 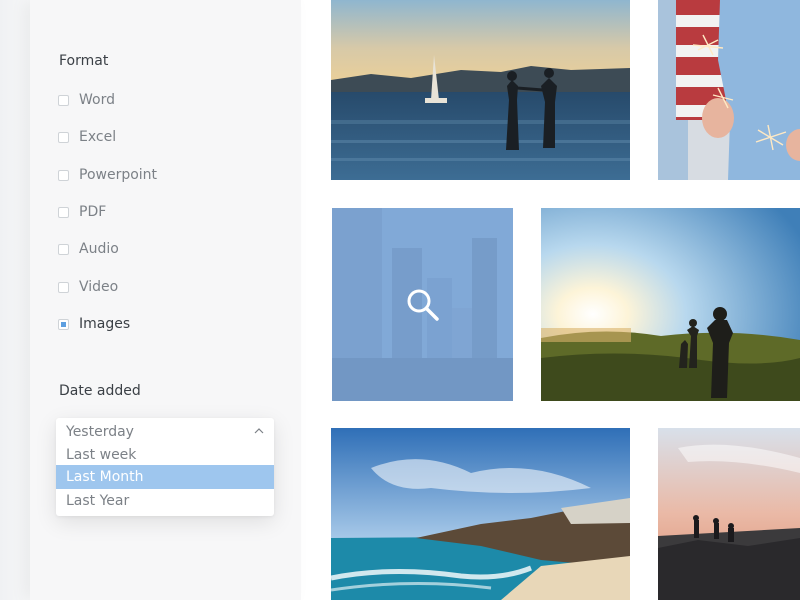 I want to click on format-option-audio: Audio, so click(x=88, y=249).